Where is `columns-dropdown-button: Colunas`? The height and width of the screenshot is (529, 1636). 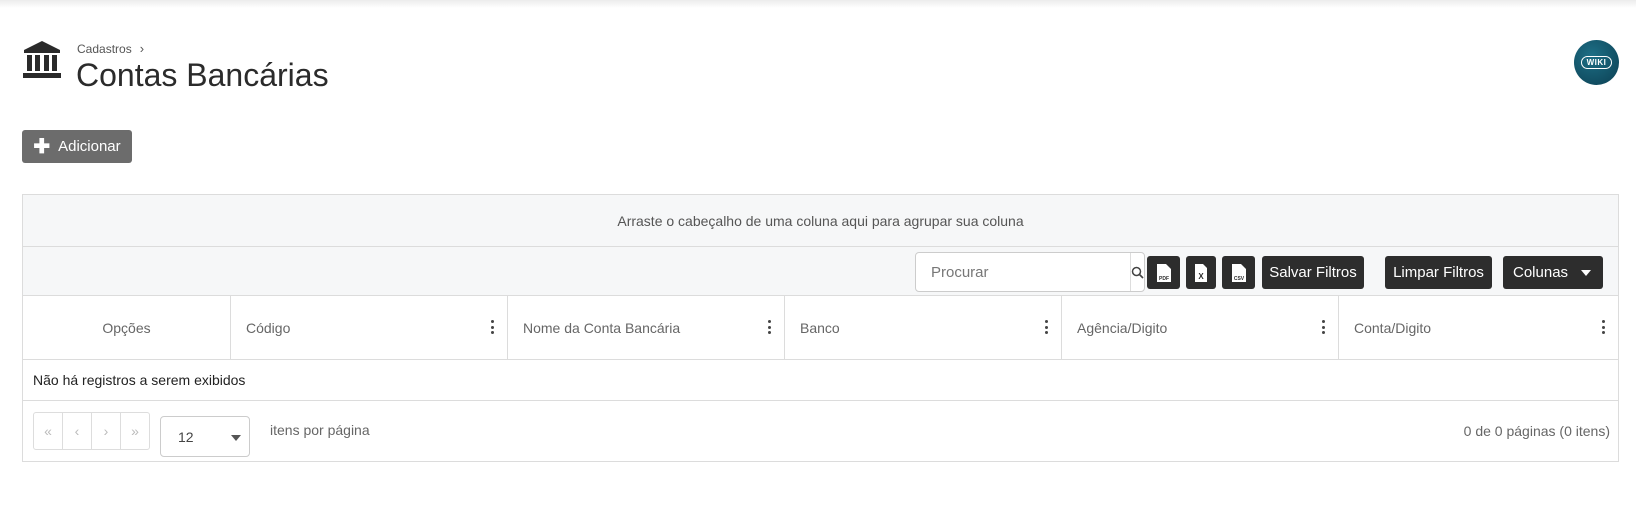 columns-dropdown-button: Colunas is located at coordinates (1553, 272).